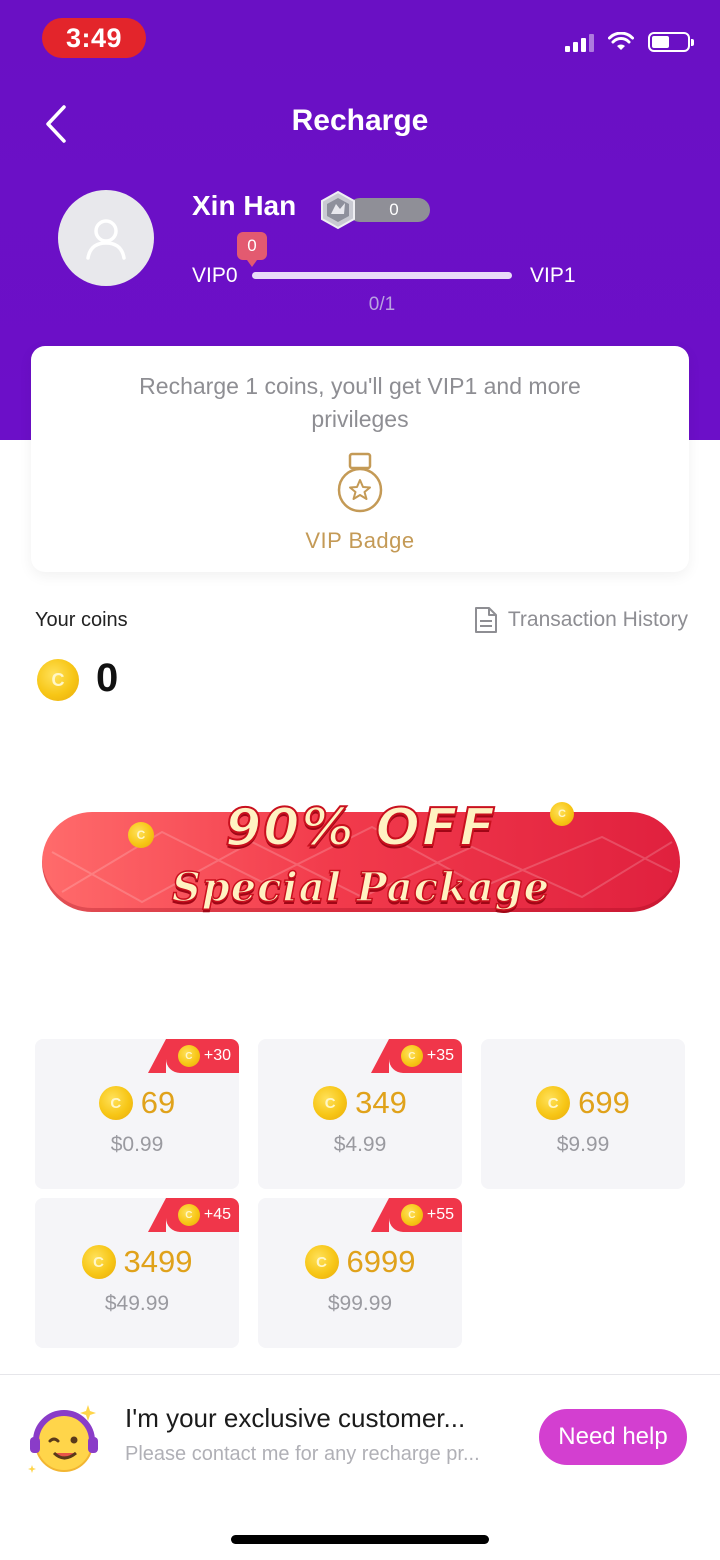 The image size is (720, 1560). I want to click on package-coins: 699, so click(583, 1103).